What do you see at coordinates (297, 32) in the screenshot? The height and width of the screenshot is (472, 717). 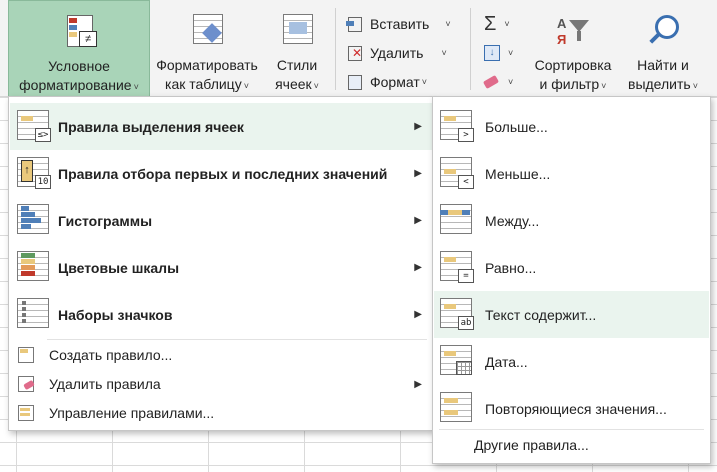 I see `cell-styles-icon` at bounding box center [297, 32].